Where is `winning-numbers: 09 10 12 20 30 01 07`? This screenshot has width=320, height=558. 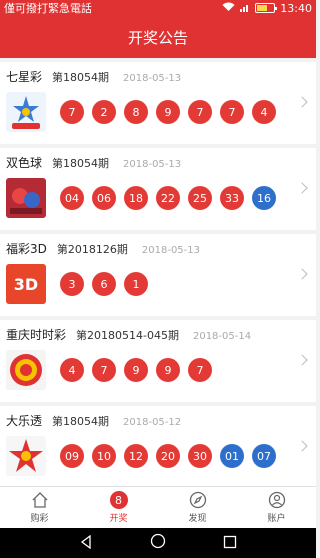
winning-numbers: 09 10 12 20 30 01 07 is located at coordinates (168, 456).